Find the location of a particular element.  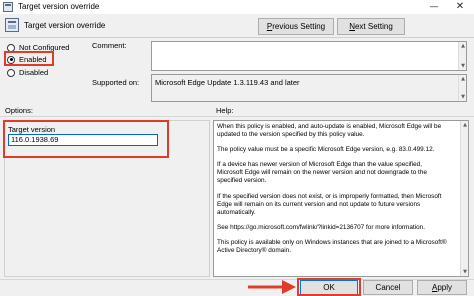

apply-button: Apply is located at coordinates (442, 287).